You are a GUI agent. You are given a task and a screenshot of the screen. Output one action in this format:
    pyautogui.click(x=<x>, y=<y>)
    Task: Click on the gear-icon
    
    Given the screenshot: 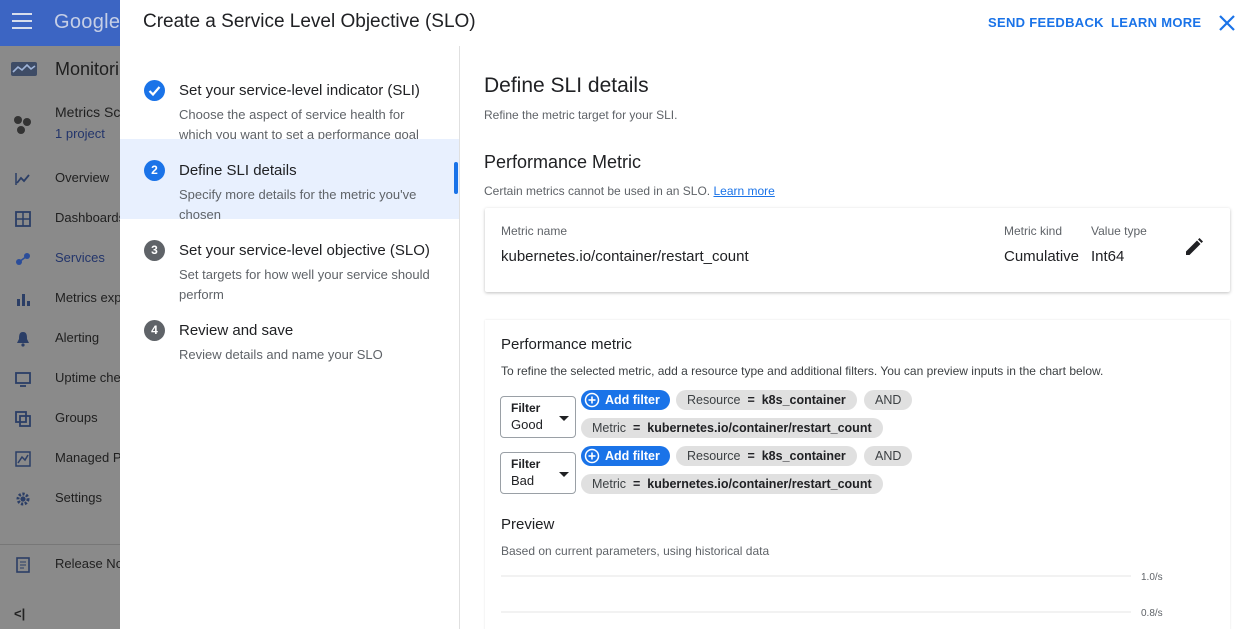 What is the action you would take?
    pyautogui.click(x=23, y=499)
    